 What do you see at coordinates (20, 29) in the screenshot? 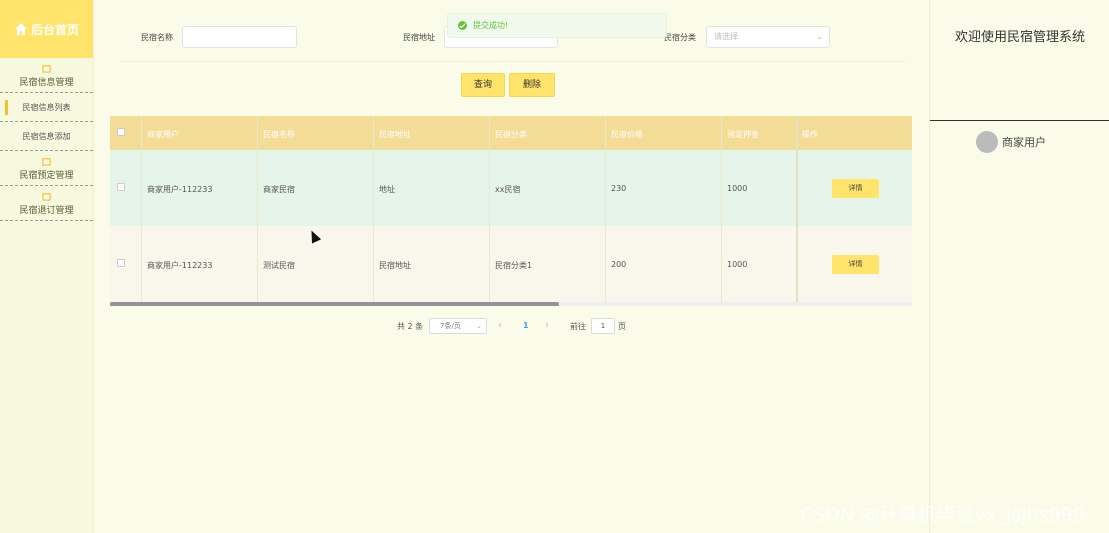
I see `home-icon` at bounding box center [20, 29].